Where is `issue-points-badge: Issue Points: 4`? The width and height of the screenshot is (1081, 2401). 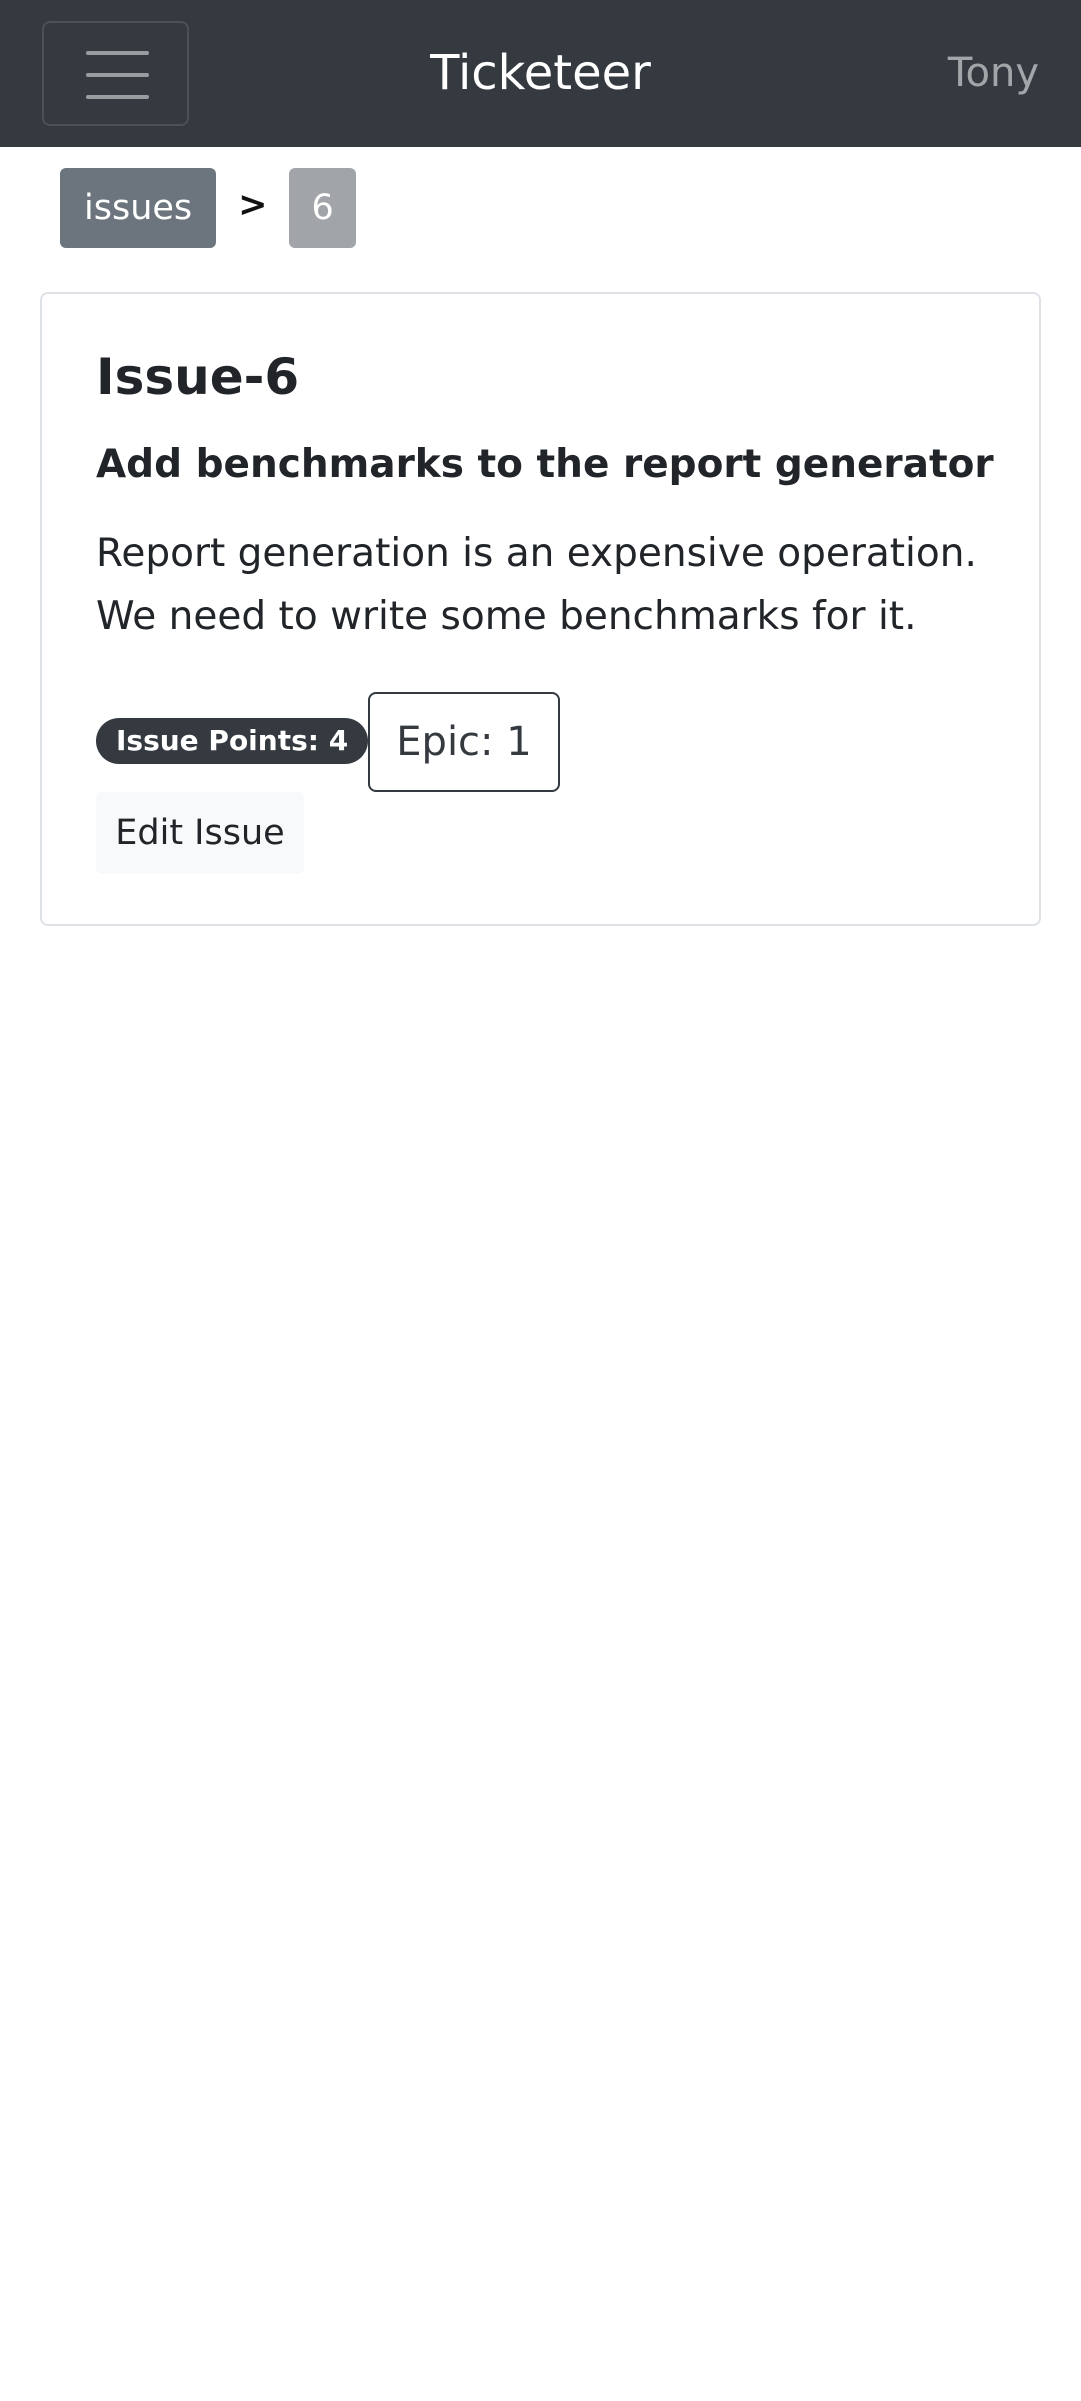
issue-points-badge: Issue Points: 4 is located at coordinates (232, 741).